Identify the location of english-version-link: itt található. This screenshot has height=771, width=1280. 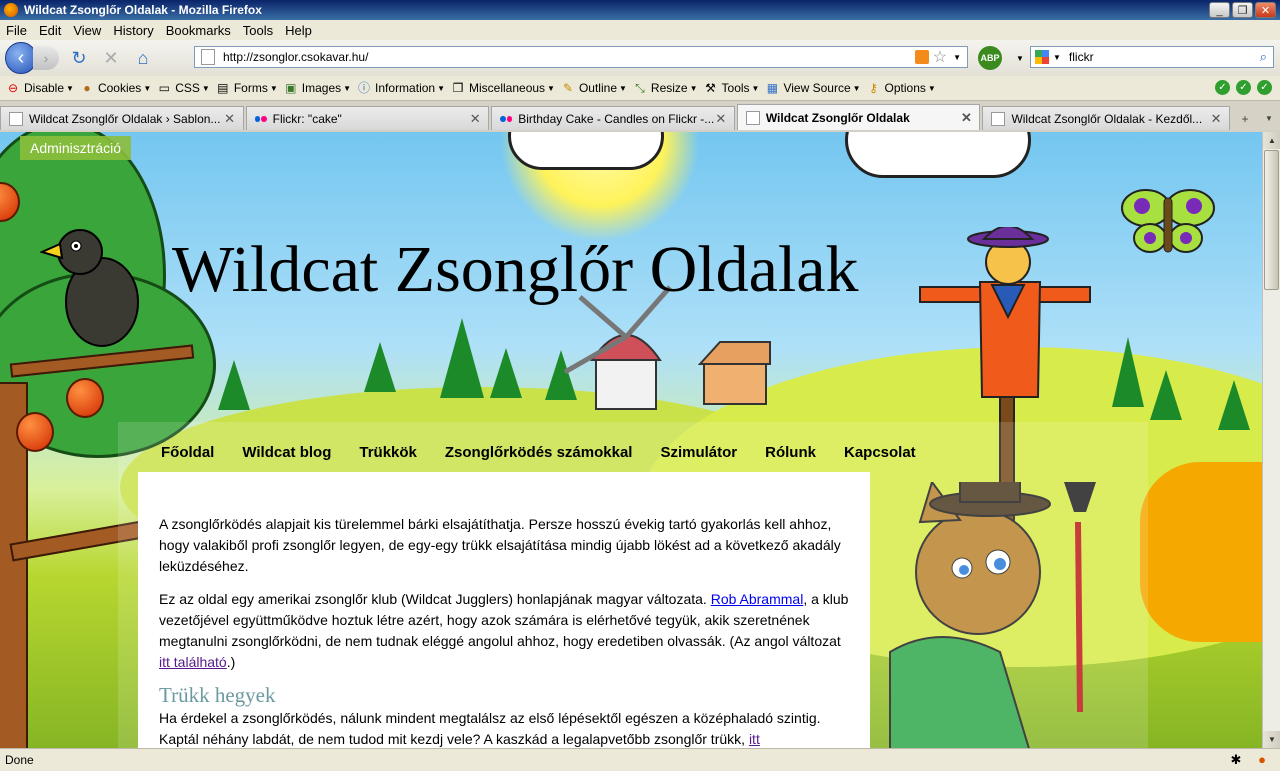
(193, 662).